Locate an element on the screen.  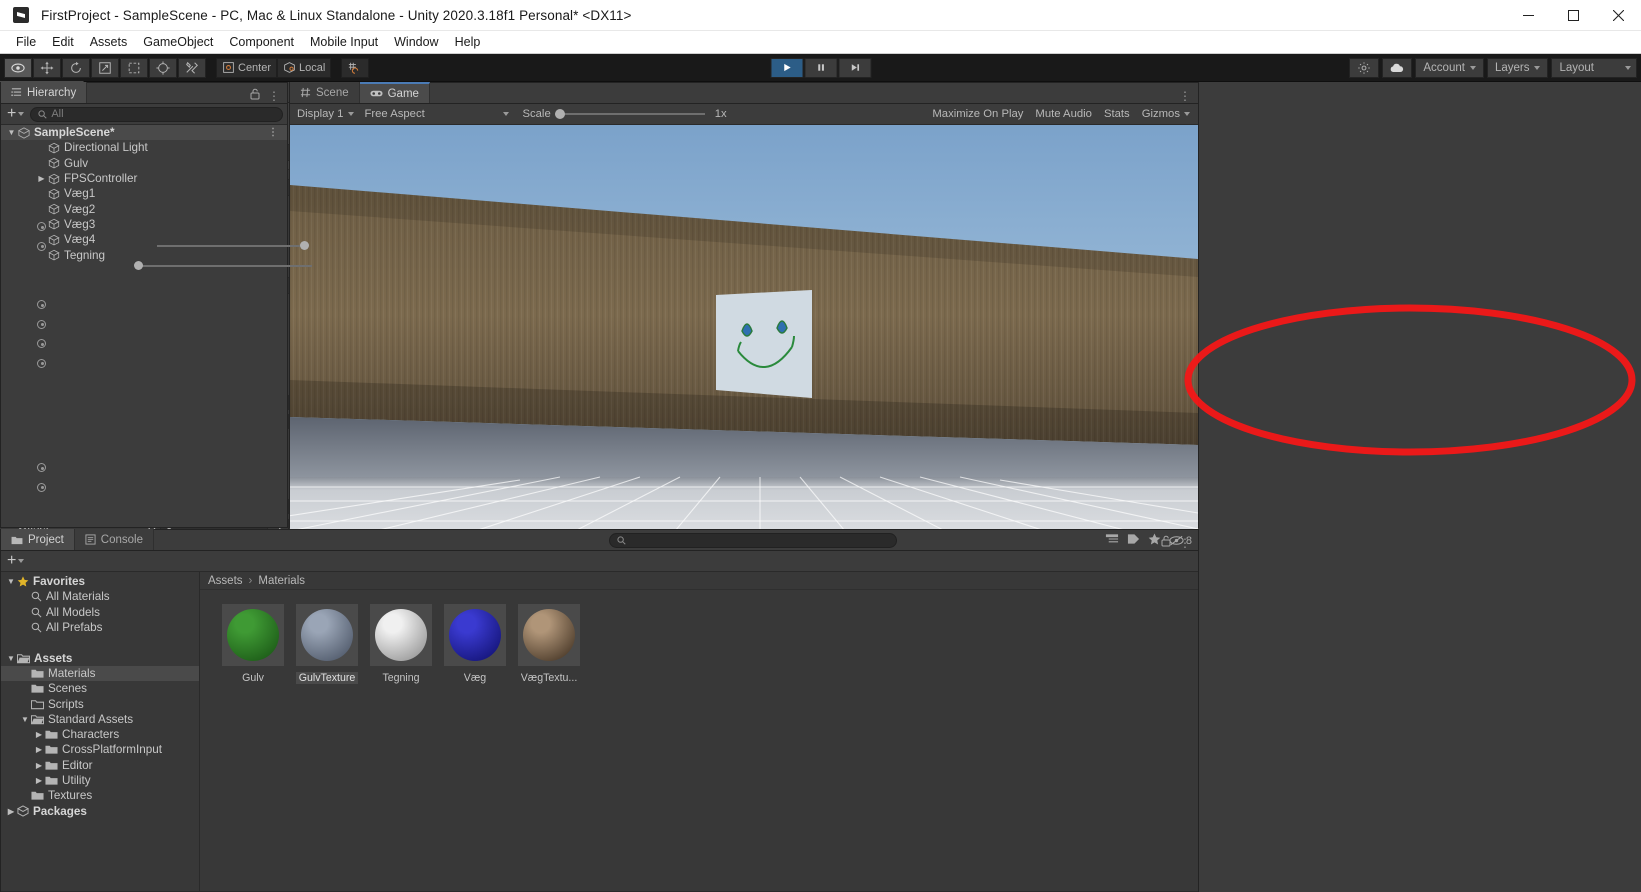
hierarchy-item: Directional Light is located at coordinates (144, 147).